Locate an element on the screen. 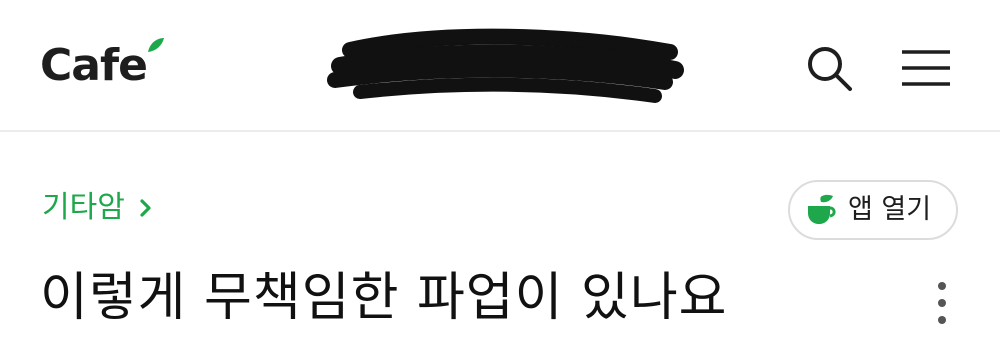 Image resolution: width=1000 pixels, height=361 pixels. more-vertical-icon is located at coordinates (942, 303).